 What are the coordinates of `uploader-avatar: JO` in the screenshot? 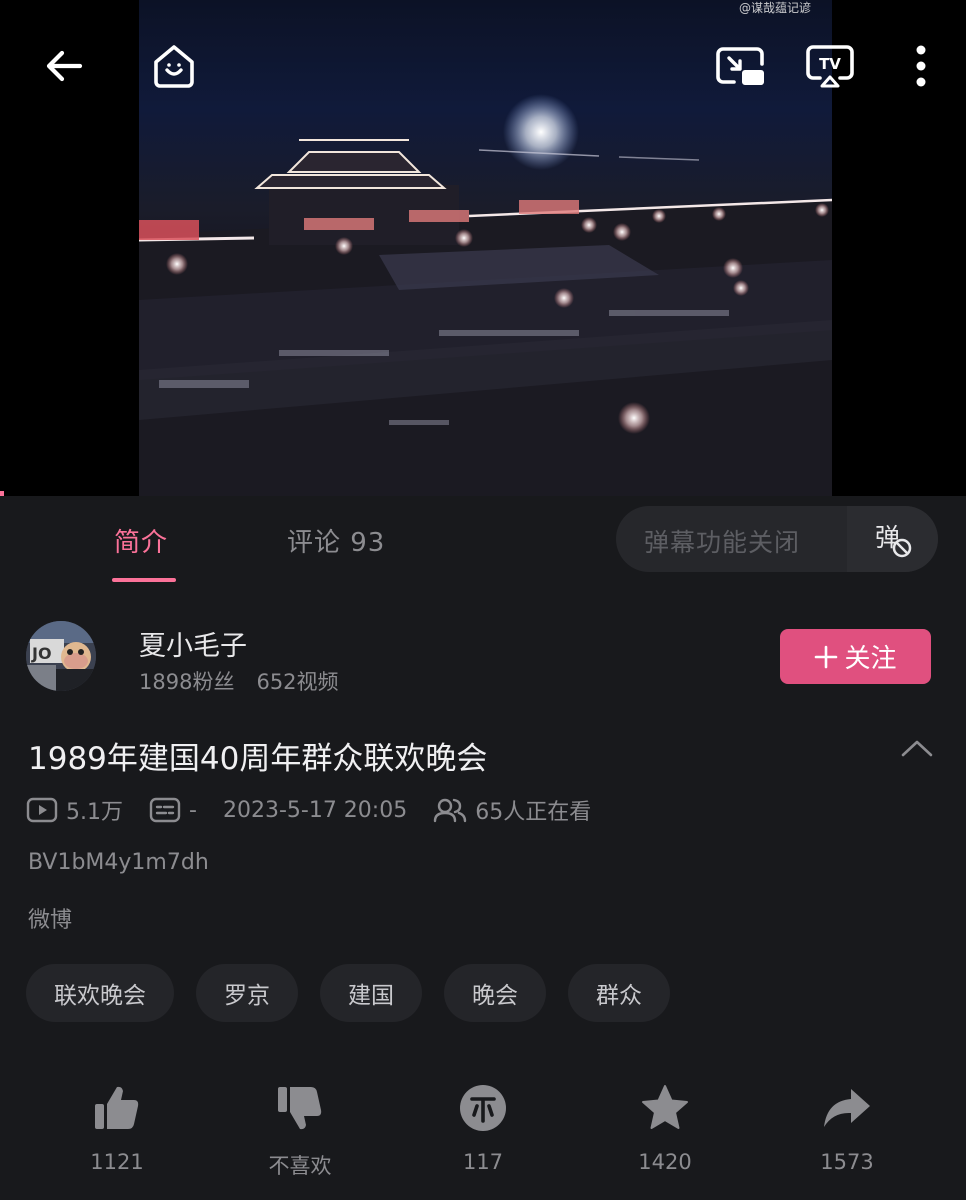 It's located at (61, 656).